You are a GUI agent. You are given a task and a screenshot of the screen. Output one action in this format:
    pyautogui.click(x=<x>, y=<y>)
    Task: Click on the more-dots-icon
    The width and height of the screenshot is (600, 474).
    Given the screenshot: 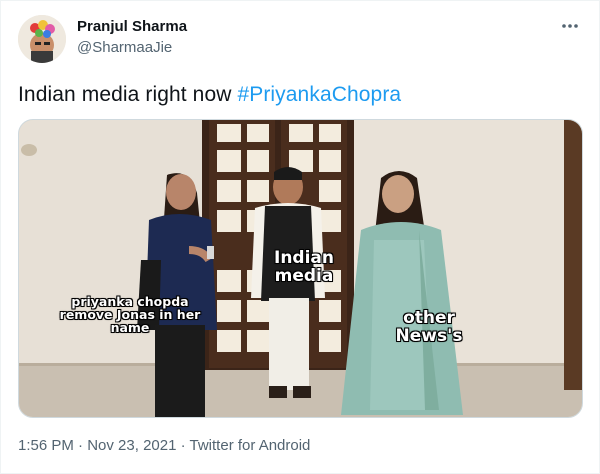 What is the action you would take?
    pyautogui.click(x=570, y=26)
    